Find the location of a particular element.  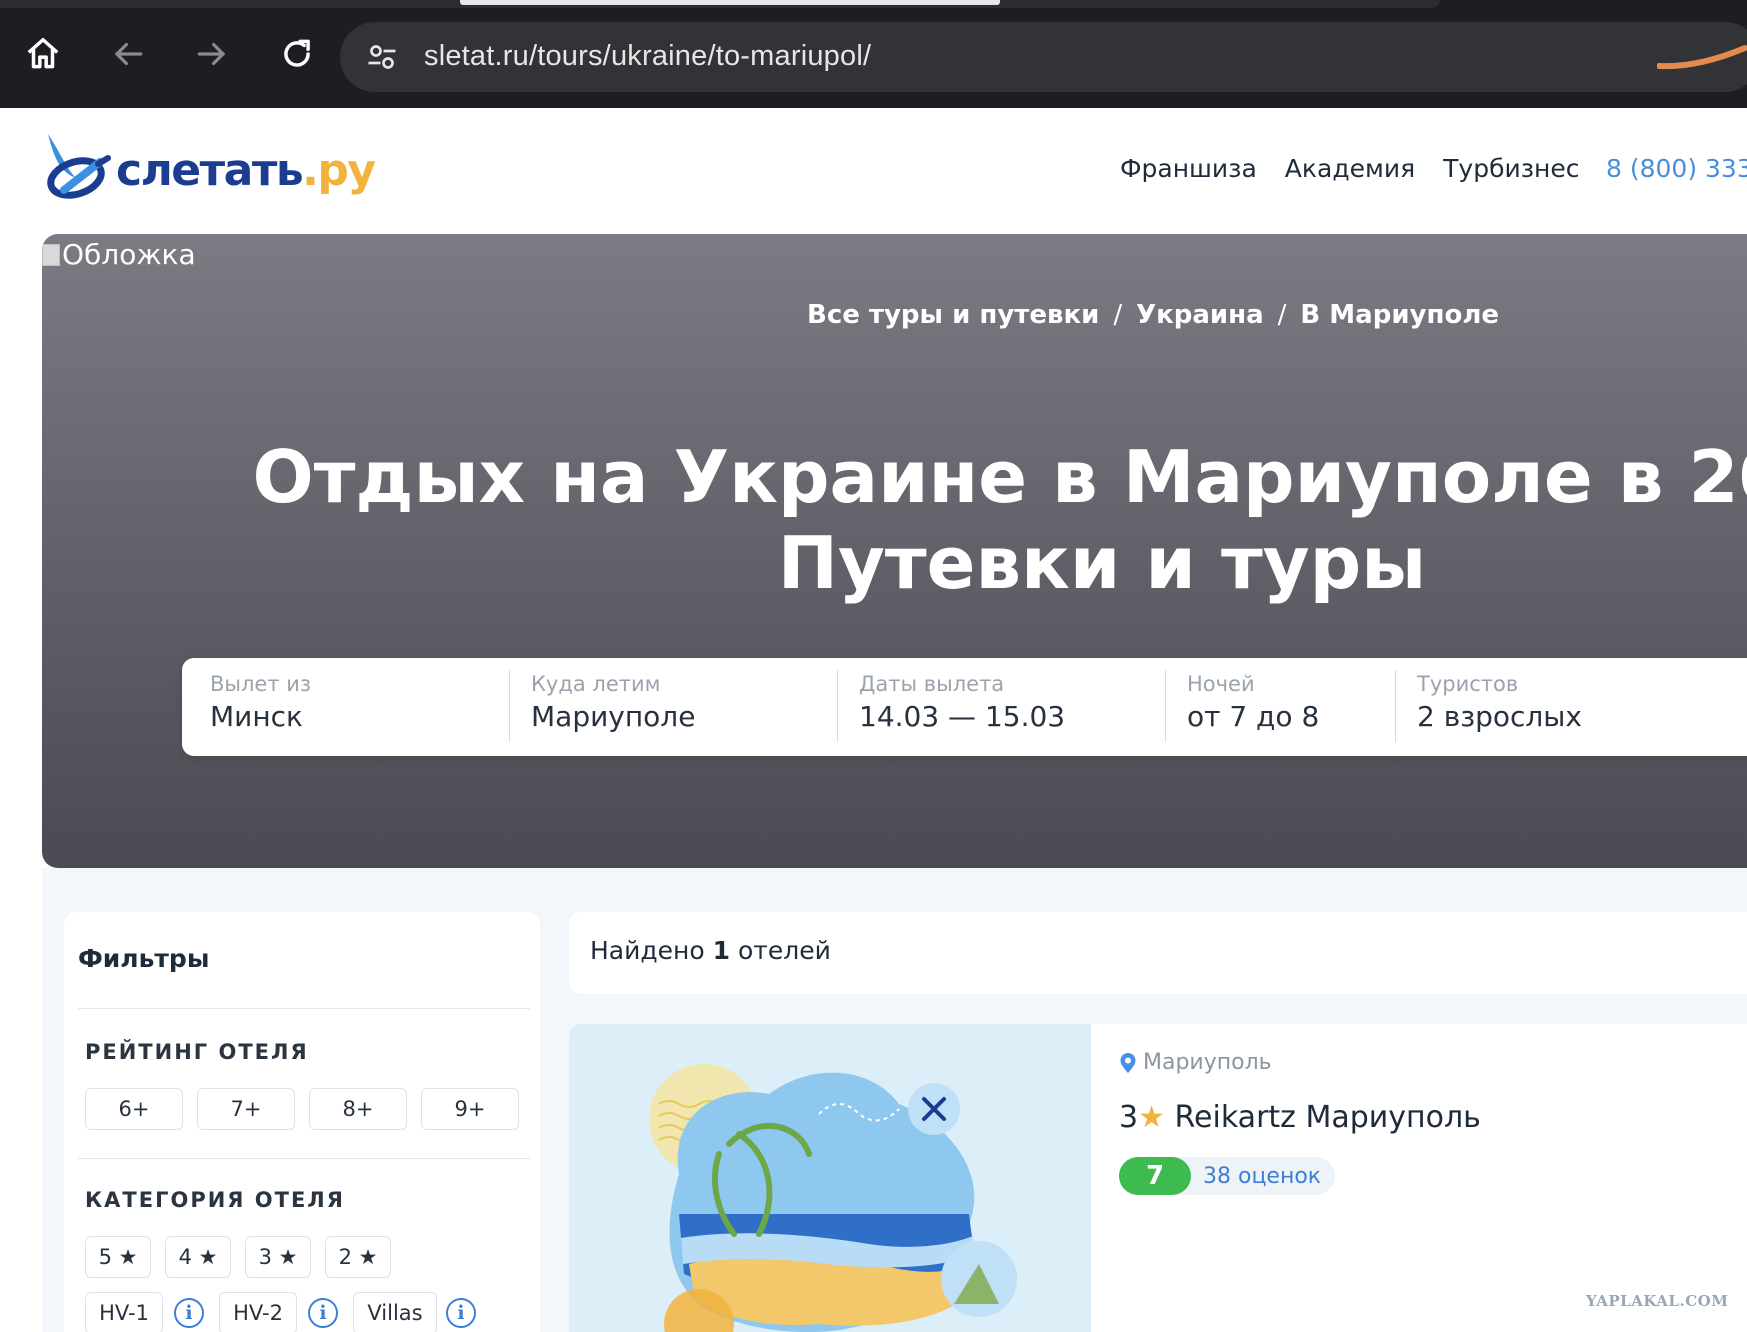

breadcrumb-all-tours: Все туры и путевки is located at coordinates (953, 315).